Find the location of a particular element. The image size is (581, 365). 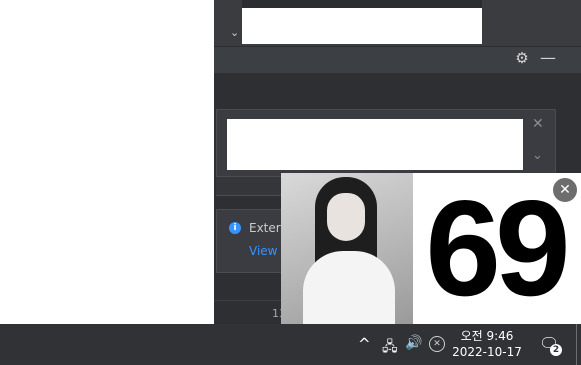

notification-count-badge: 2 is located at coordinates (556, 350).